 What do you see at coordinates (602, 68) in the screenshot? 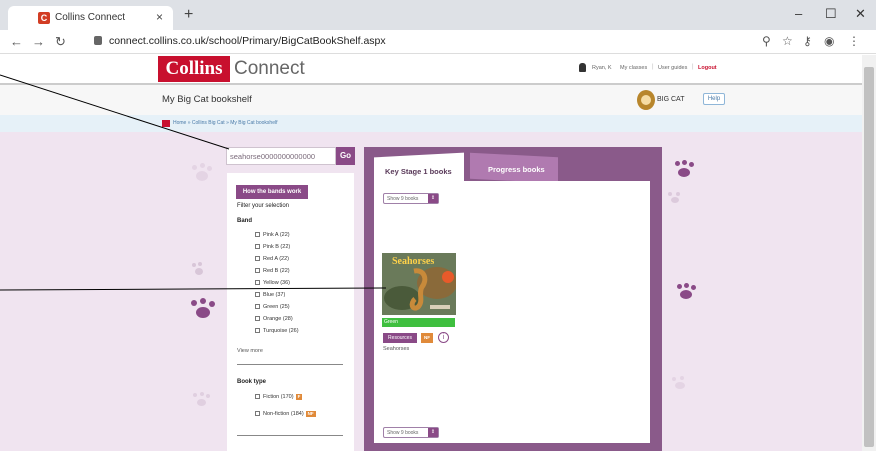
I see `user-name: Ryan, K` at bounding box center [602, 68].